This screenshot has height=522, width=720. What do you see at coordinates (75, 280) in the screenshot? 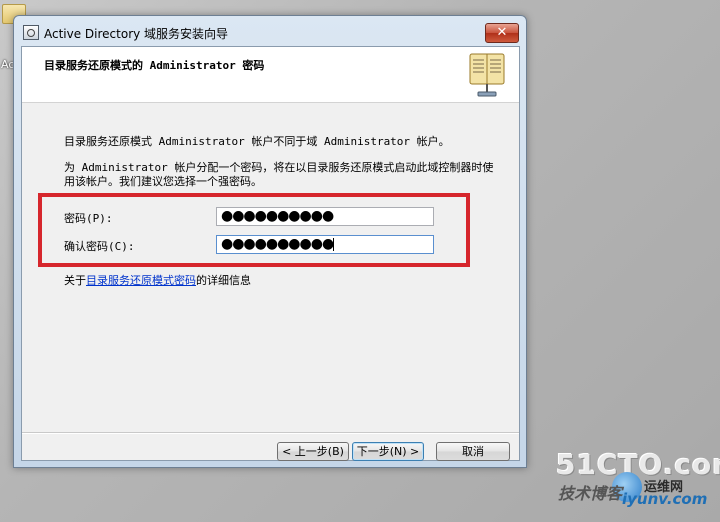
I see `more-info-prefix: 关于` at bounding box center [75, 280].